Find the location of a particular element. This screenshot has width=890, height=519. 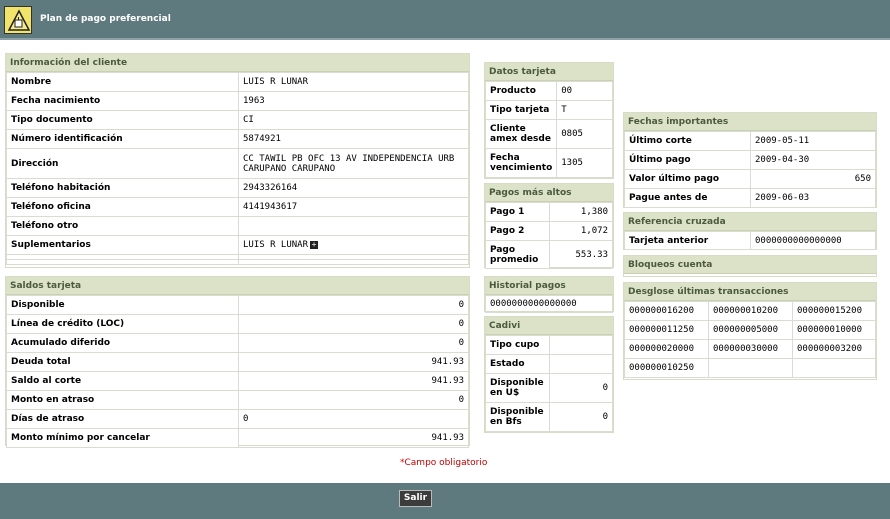

transaction-cell: 000000011250 is located at coordinates (666, 330).